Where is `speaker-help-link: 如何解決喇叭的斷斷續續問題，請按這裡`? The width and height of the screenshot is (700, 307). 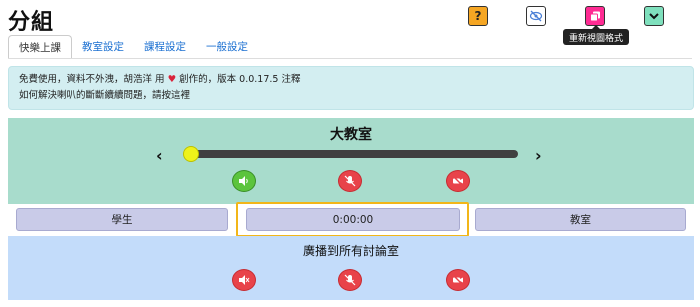 speaker-help-link: 如何解決喇叭的斷斷續續問題，請按這裡 is located at coordinates (351, 96).